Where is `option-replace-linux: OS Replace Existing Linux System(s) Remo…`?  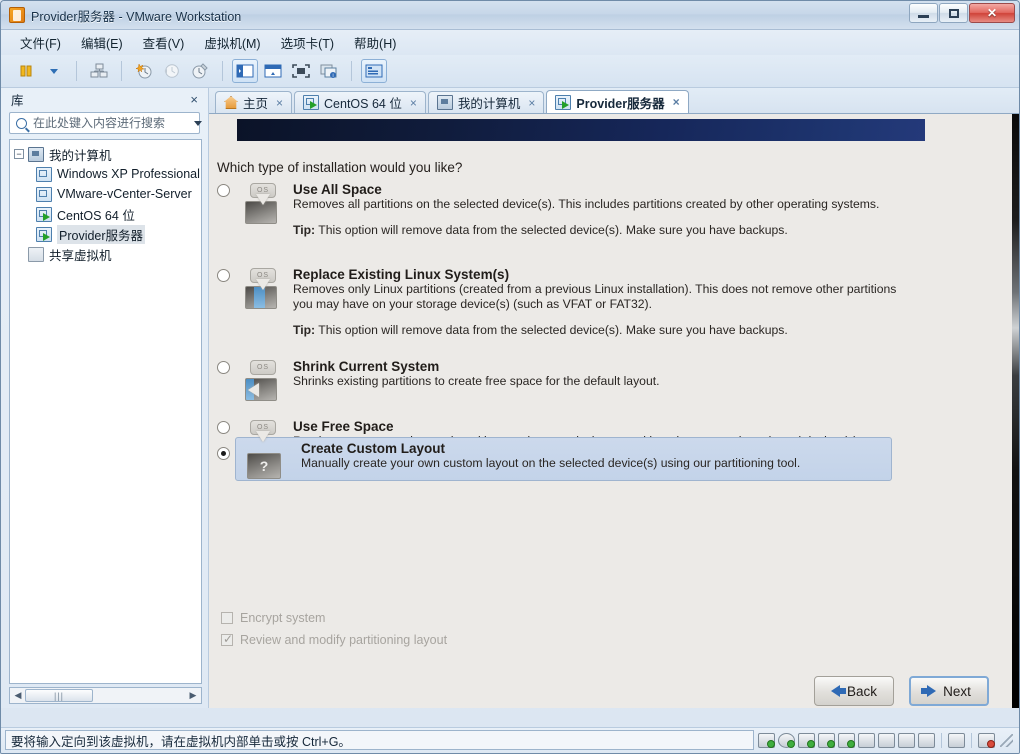
option-replace-linux: OS Replace Existing Linux System(s) Remo… is located at coordinates (562, 302).